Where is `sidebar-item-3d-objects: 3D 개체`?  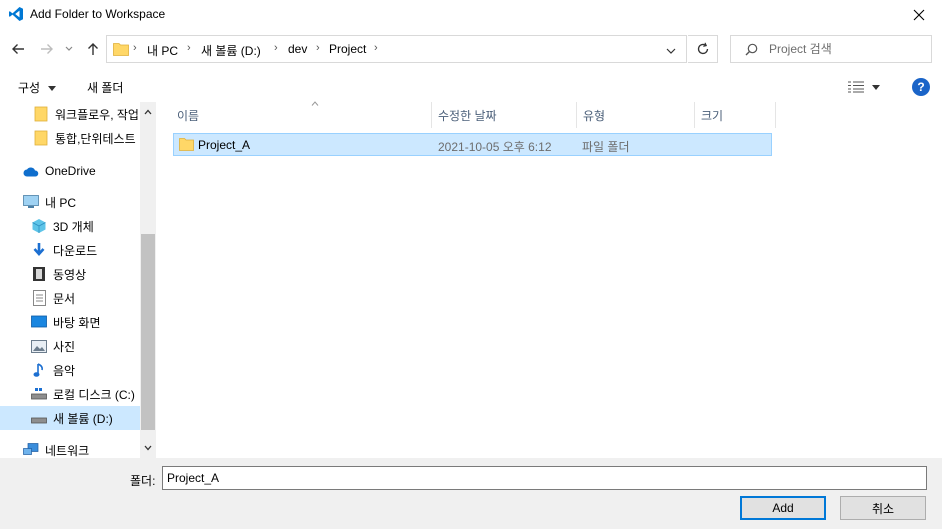 sidebar-item-3d-objects: 3D 개체 is located at coordinates (70, 226).